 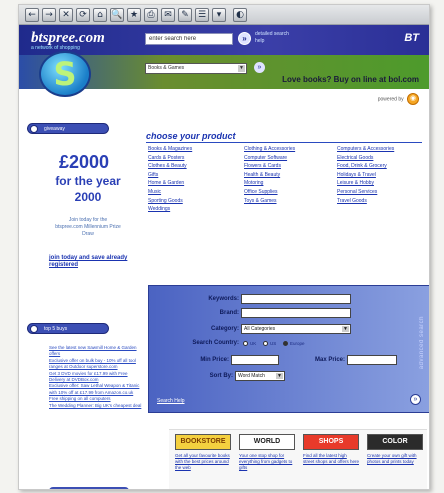 I want to click on country-us-label: US, so click(x=273, y=343).